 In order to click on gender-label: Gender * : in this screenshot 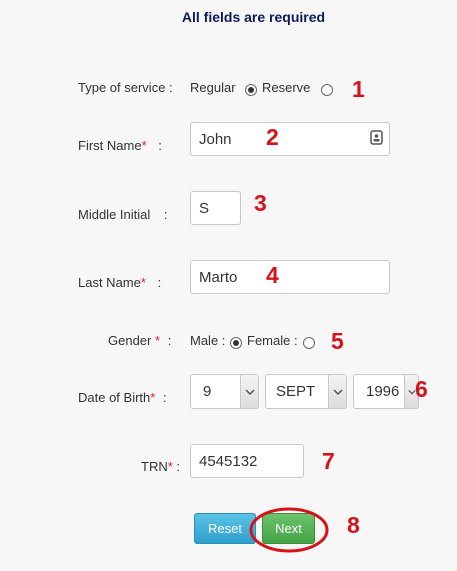, I will do `click(139, 340)`.